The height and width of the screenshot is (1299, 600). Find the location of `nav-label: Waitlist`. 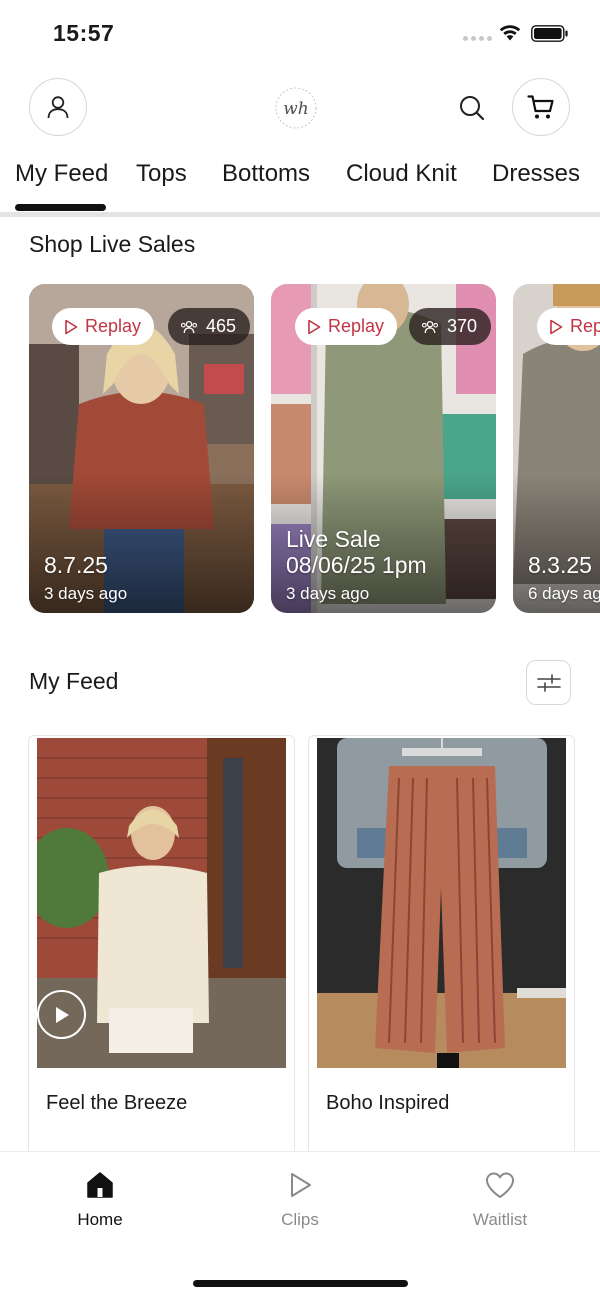

nav-label: Waitlist is located at coordinates (500, 1219).